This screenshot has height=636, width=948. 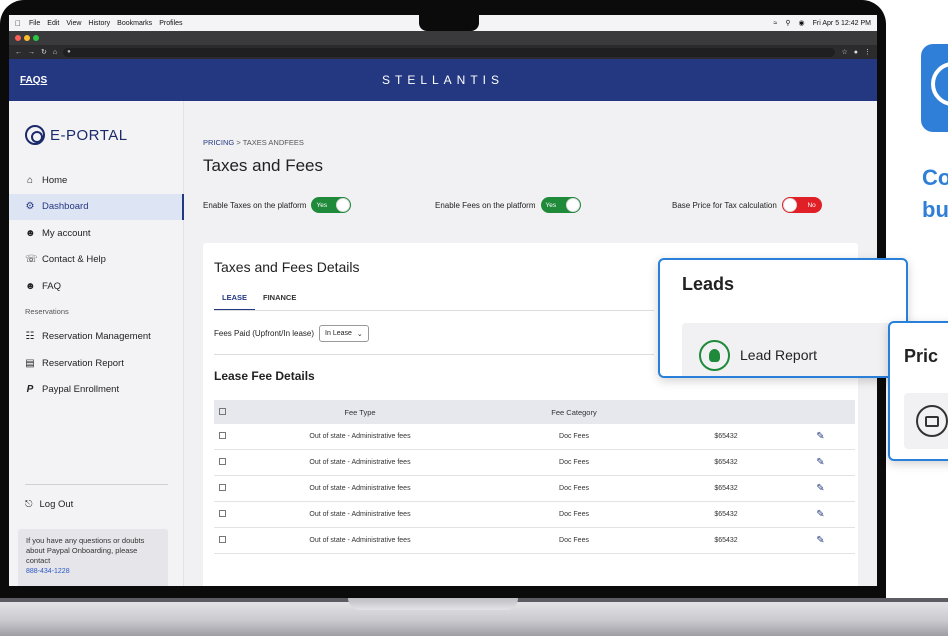 What do you see at coordinates (474, 617) in the screenshot?
I see `laptop-base` at bounding box center [474, 617].